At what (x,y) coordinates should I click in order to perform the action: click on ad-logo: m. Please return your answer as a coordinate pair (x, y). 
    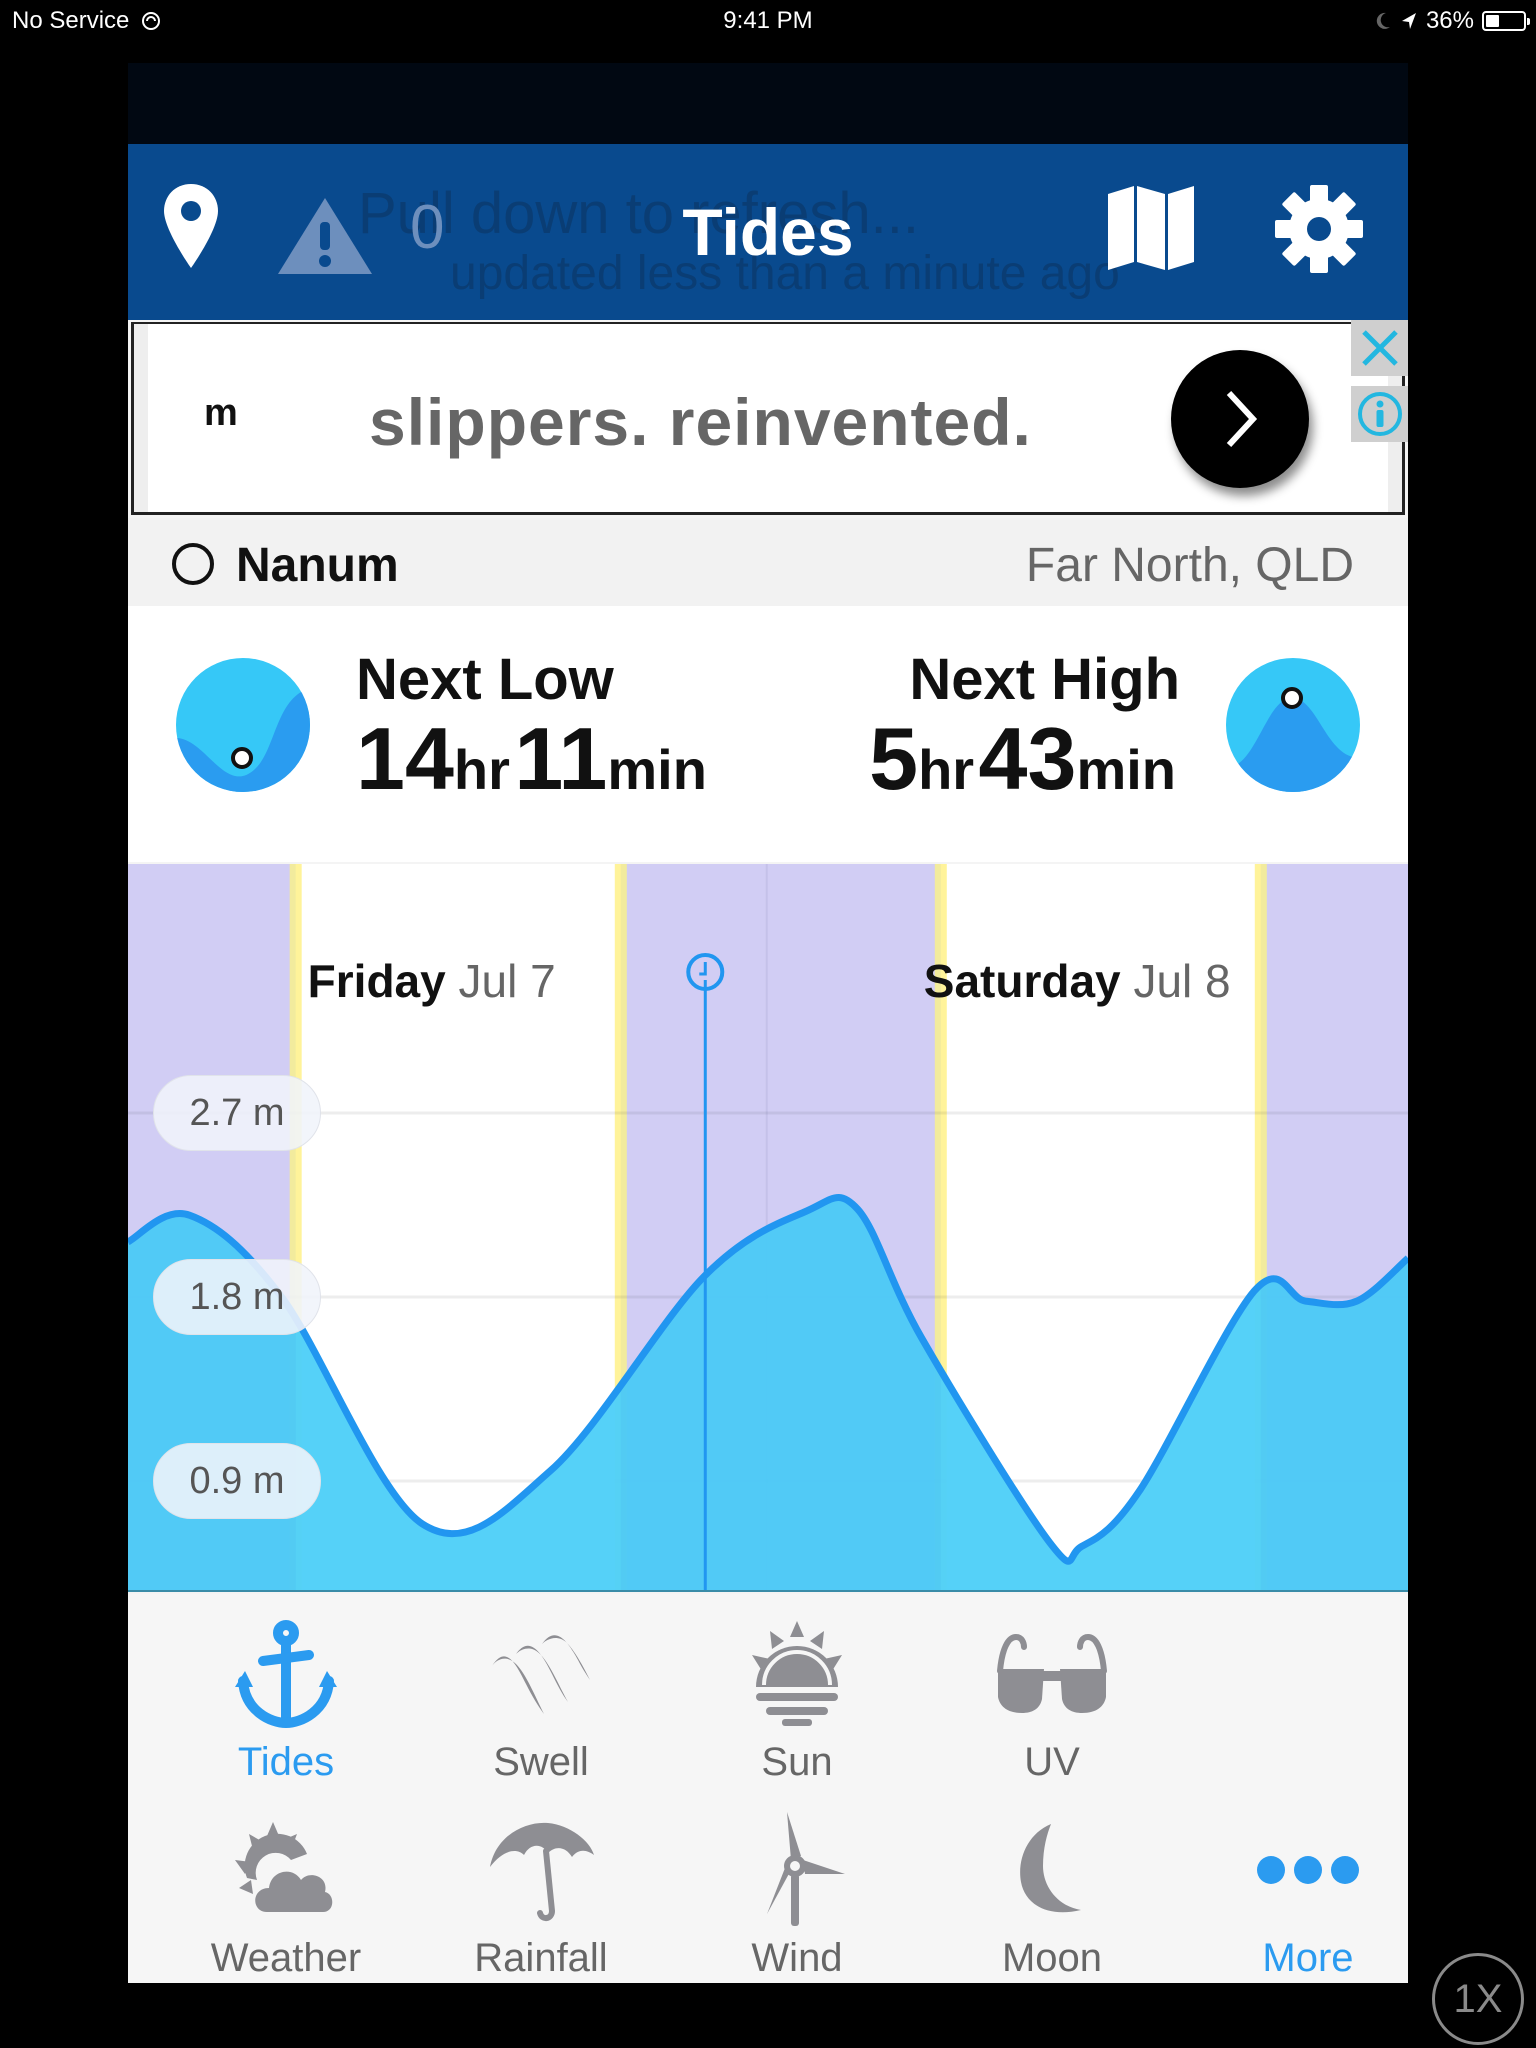
    Looking at the image, I should click on (221, 413).